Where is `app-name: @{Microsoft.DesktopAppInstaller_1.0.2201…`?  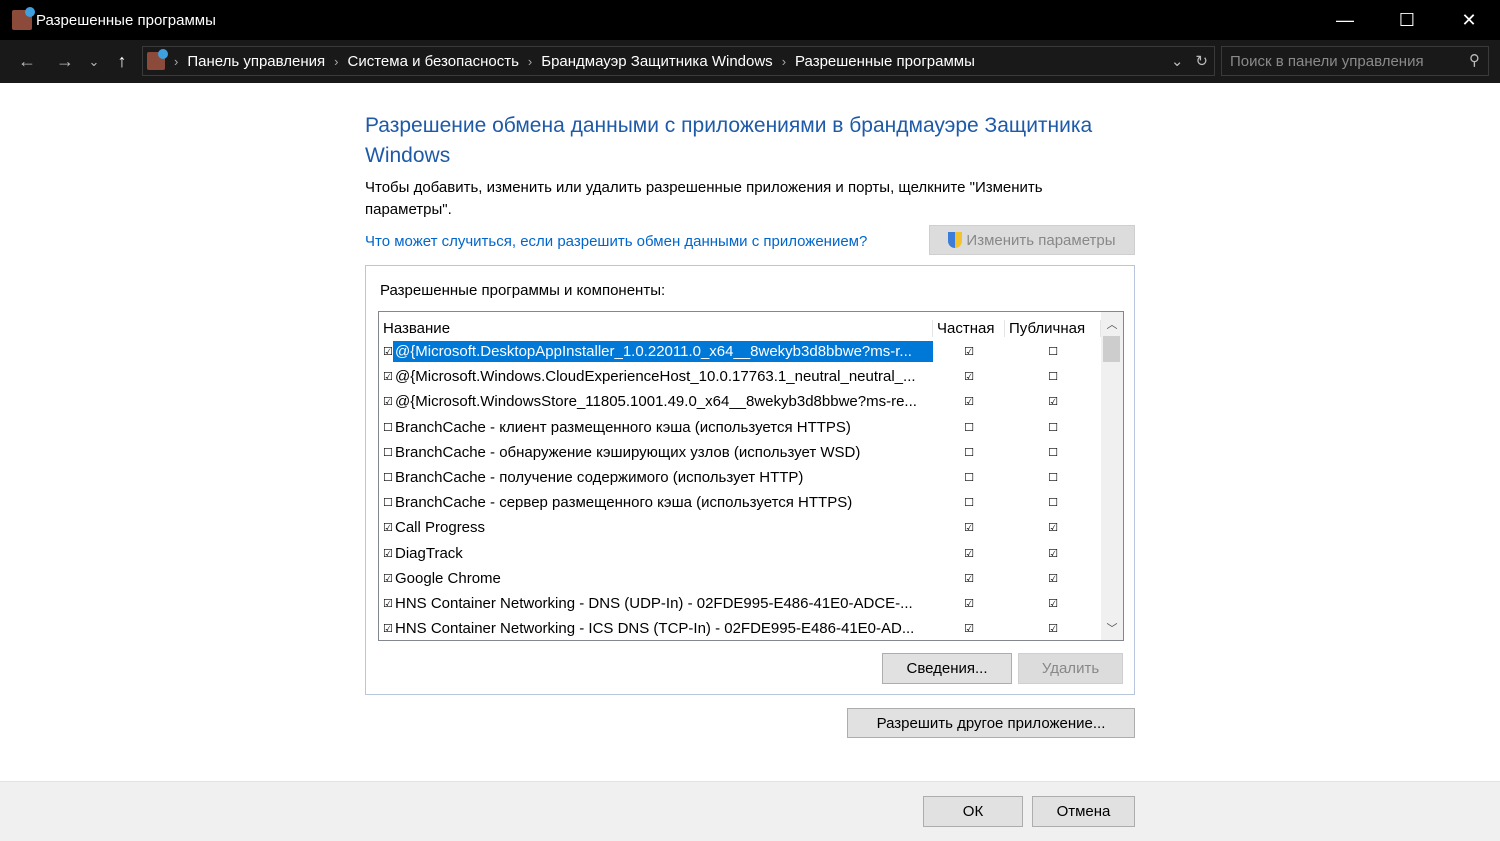
app-name: @{Microsoft.DesktopAppInstaller_1.0.2201… is located at coordinates (663, 352).